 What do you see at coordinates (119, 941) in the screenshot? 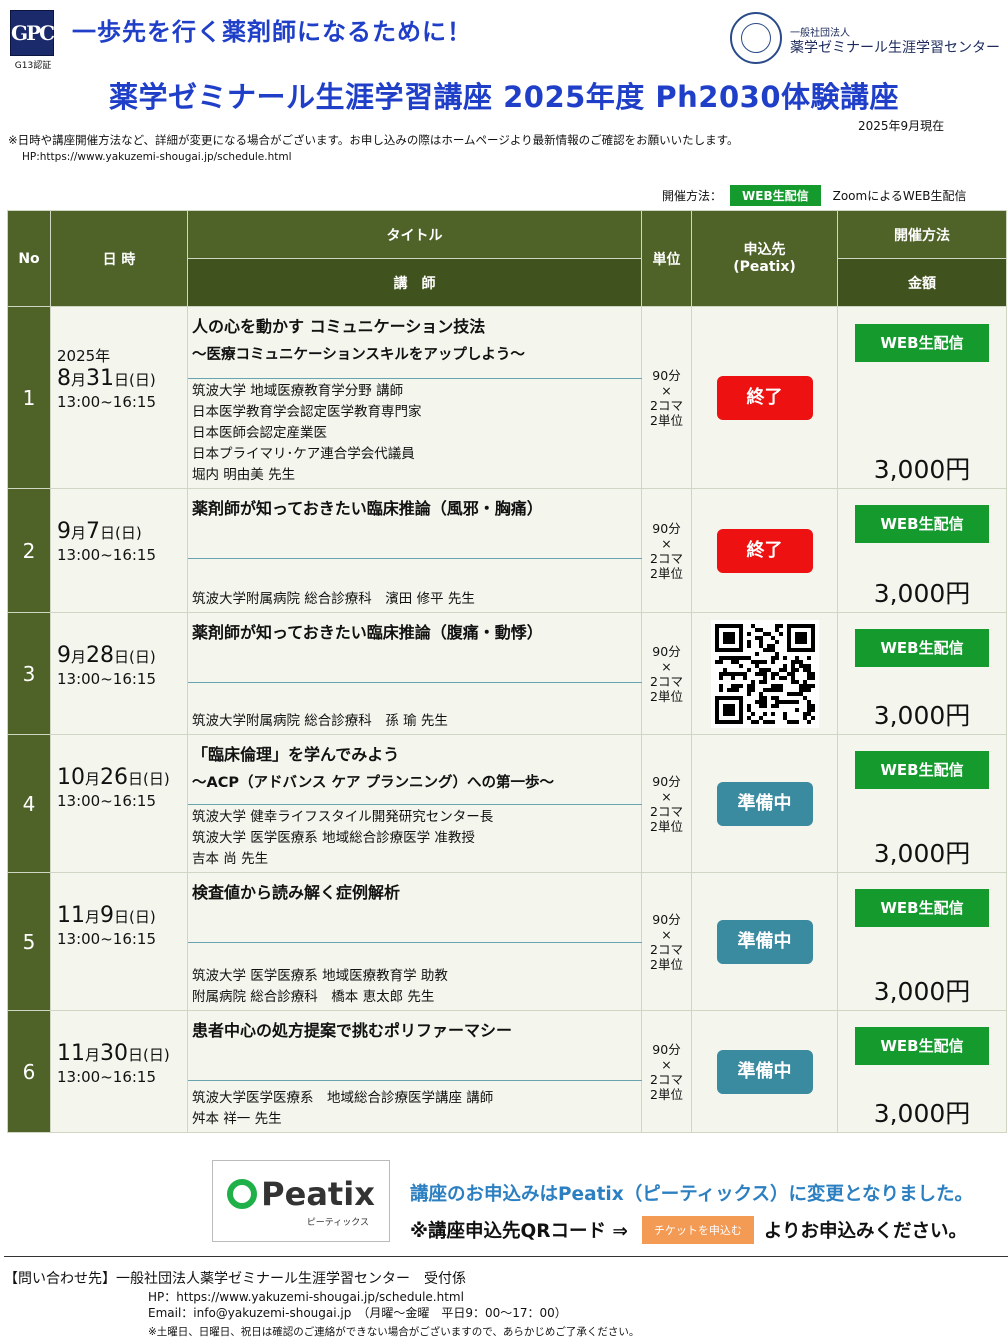
I see `row-date: 11月9日(日) 13:00~16:15` at bounding box center [119, 941].